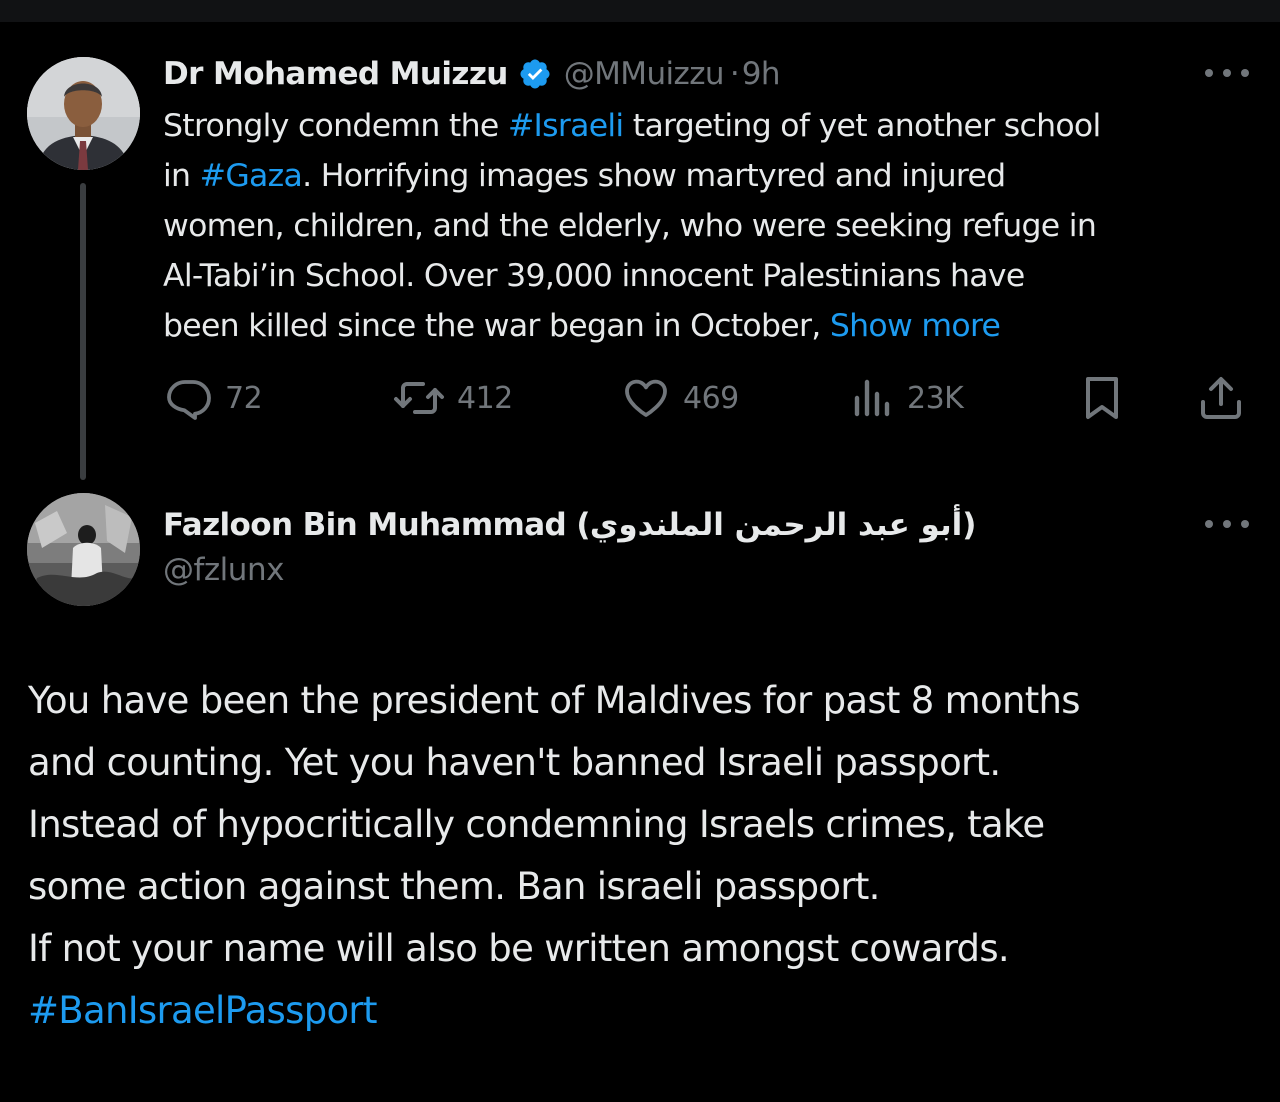 This screenshot has height=1102, width=1280. I want to click on verified-badge-icon, so click(535, 74).